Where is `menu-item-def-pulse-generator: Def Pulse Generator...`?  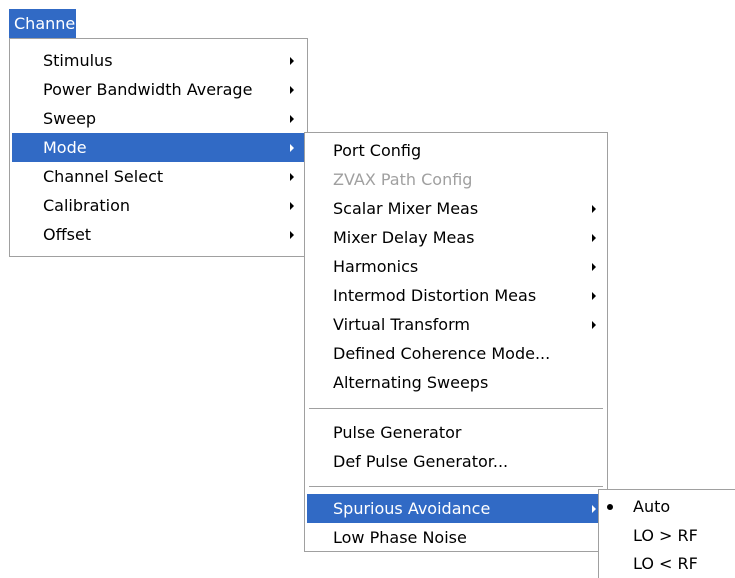 menu-item-def-pulse-generator: Def Pulse Generator... is located at coordinates (456, 461).